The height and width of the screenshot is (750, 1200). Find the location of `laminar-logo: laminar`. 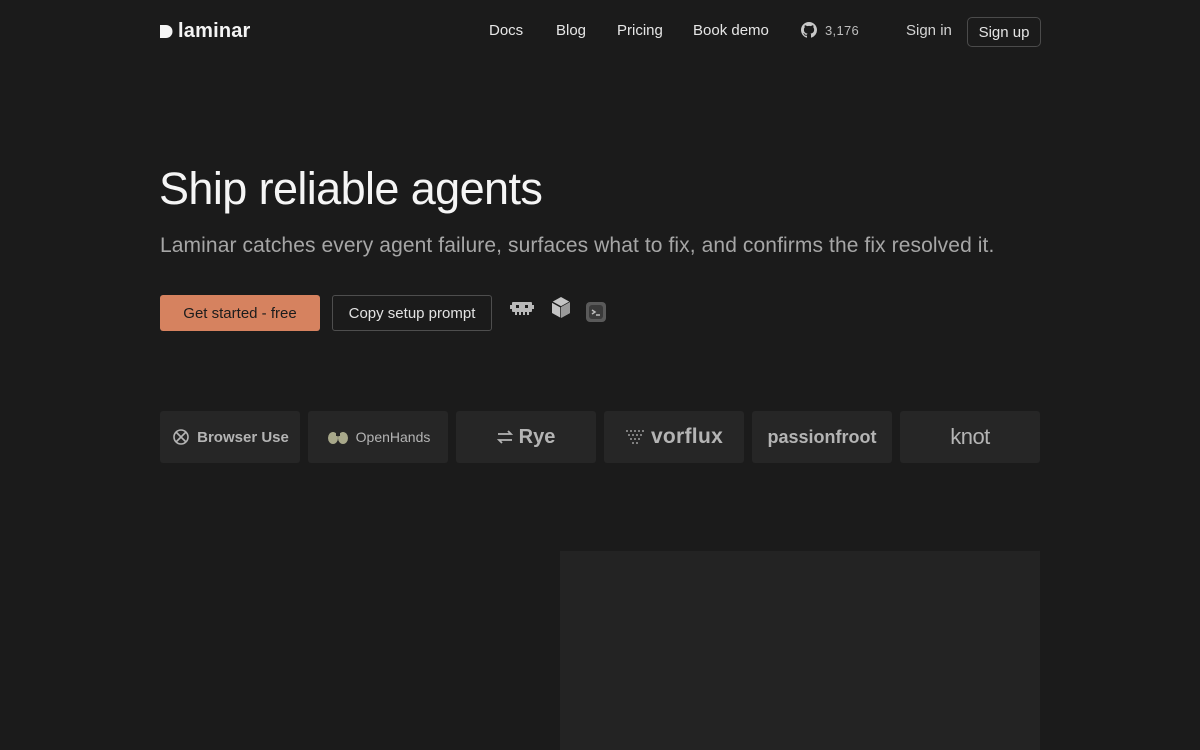

laminar-logo: laminar is located at coordinates (205, 31).